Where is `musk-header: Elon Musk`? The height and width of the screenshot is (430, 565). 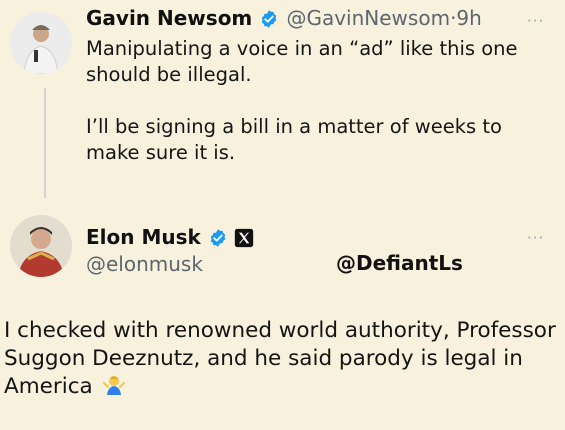 musk-header: Elon Musk is located at coordinates (170, 238).